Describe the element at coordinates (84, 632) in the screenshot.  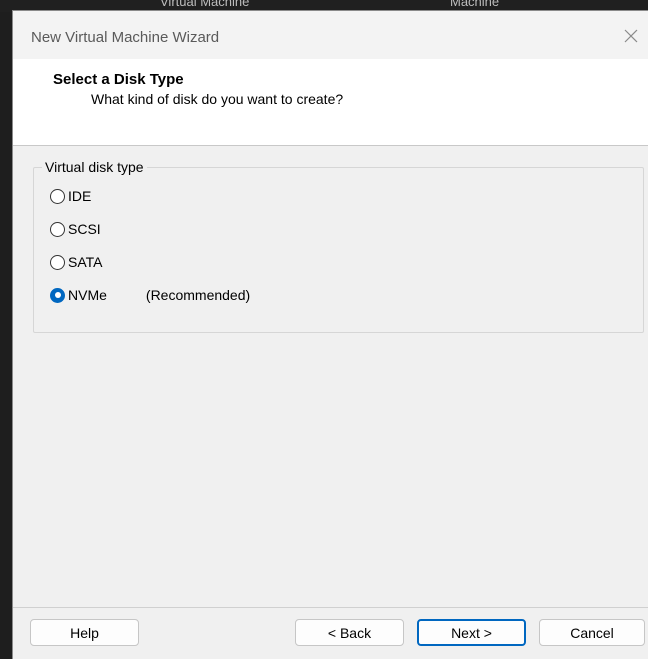
I see `help-button: Help` at that location.